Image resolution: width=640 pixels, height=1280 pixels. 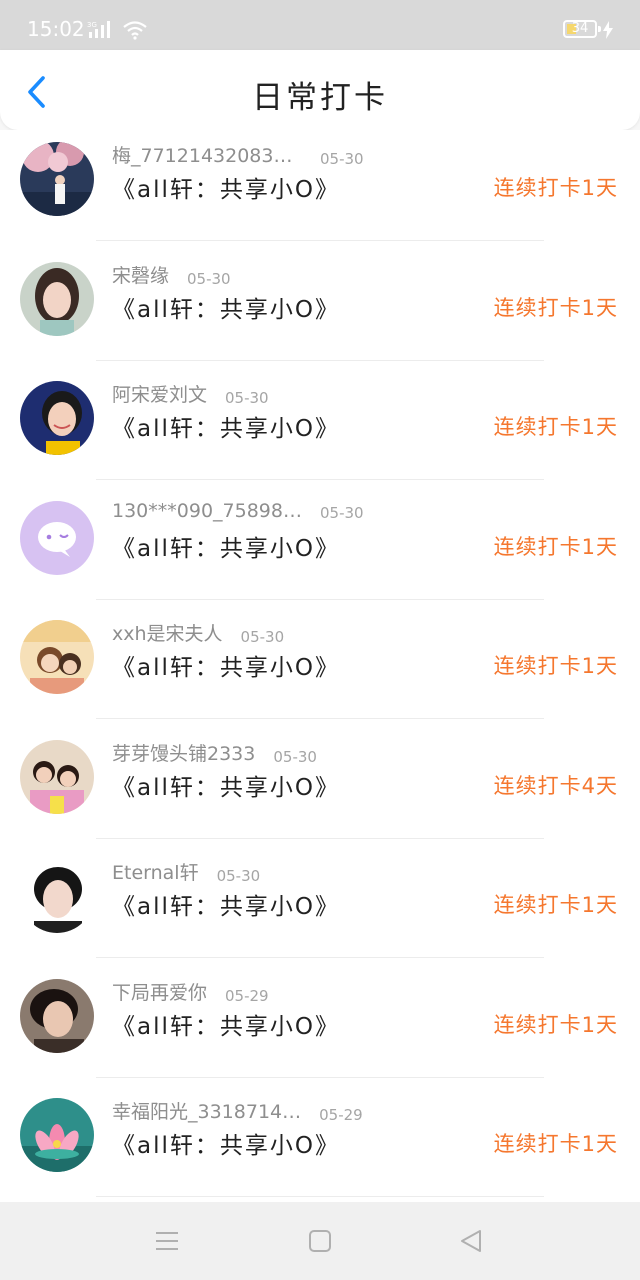 I want to click on signal-icon: 3G, so click(x=98, y=29).